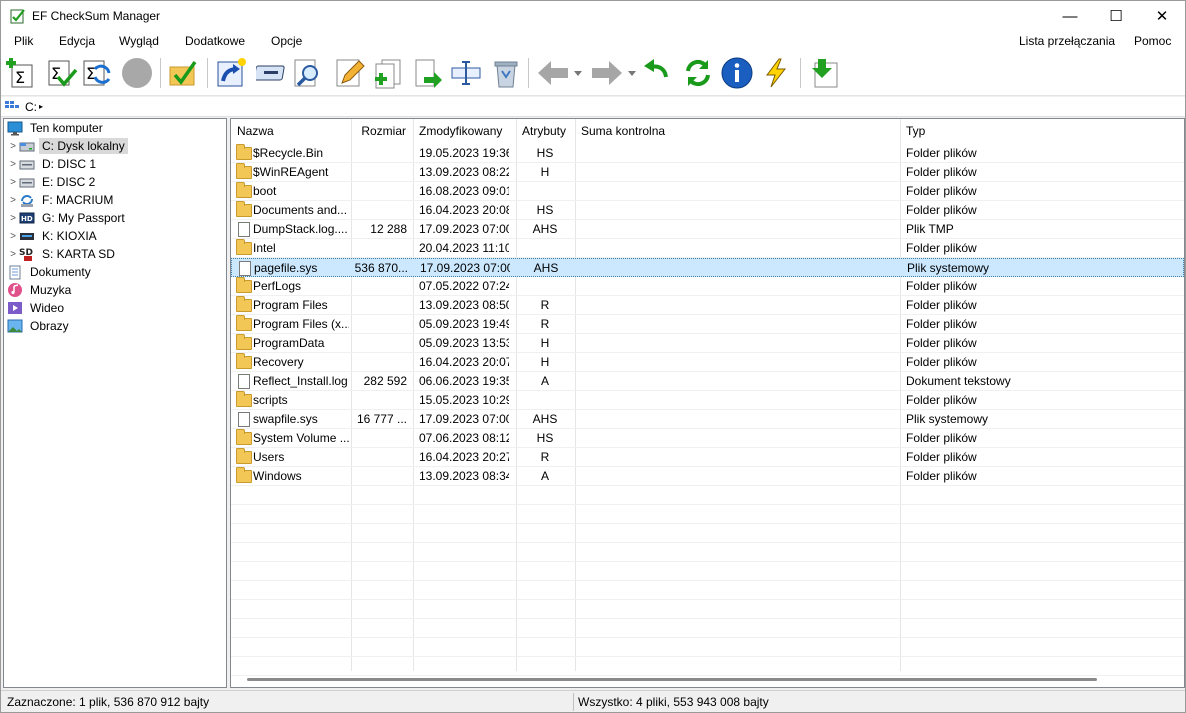 The image size is (1186, 713). Describe the element at coordinates (83, 146) in the screenshot. I see `tree-label: C: Dysk lokalny` at that location.